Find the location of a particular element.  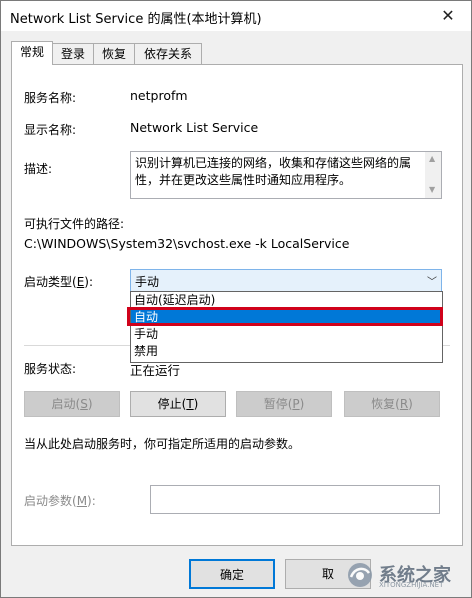

start-button: 启动(S) is located at coordinates (72, 404).